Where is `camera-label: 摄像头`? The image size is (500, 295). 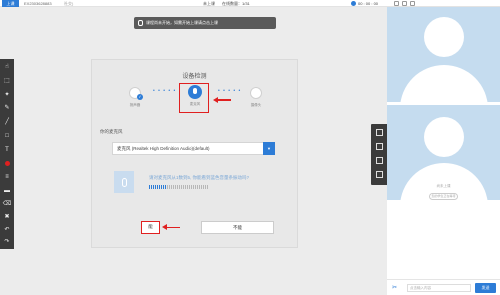
camera-label: 摄像头 is located at coordinates (256, 105).